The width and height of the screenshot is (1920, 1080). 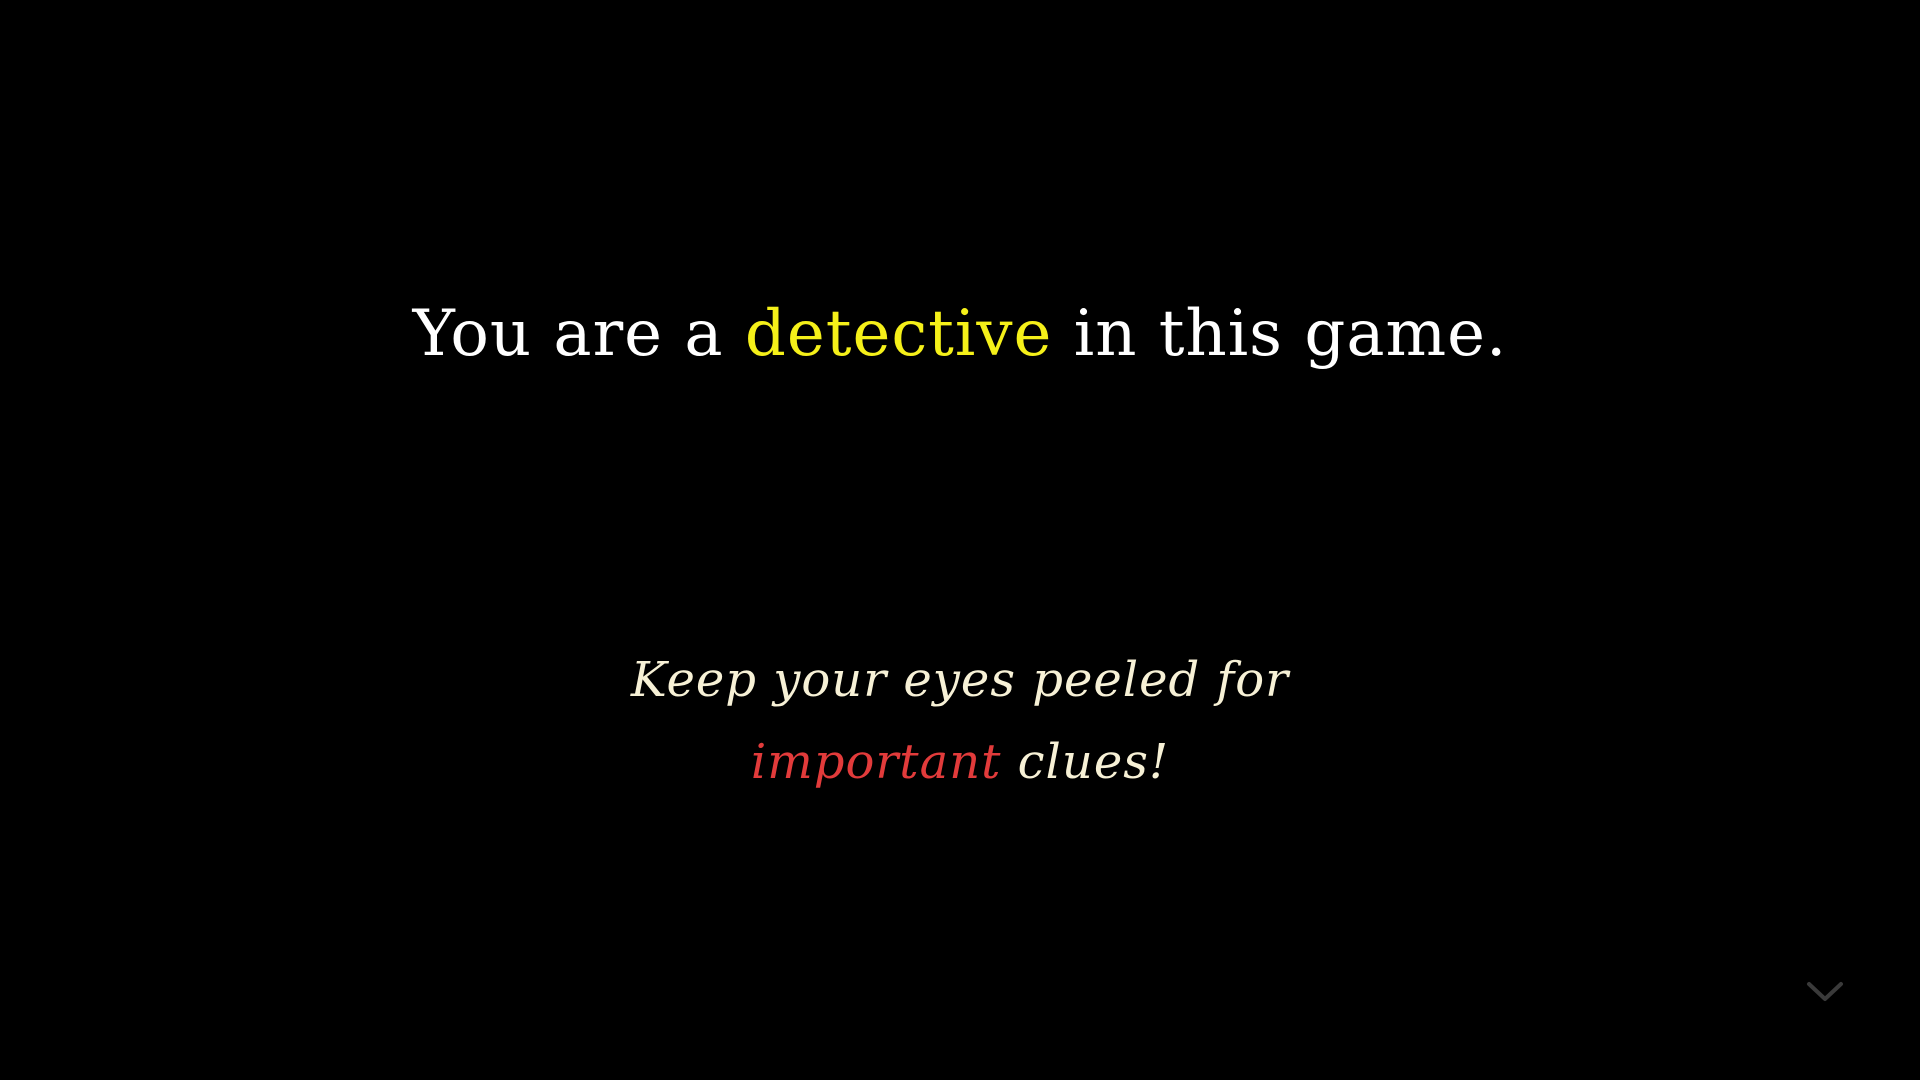 I want to click on headline-text-before: You are a, so click(x=578, y=334).